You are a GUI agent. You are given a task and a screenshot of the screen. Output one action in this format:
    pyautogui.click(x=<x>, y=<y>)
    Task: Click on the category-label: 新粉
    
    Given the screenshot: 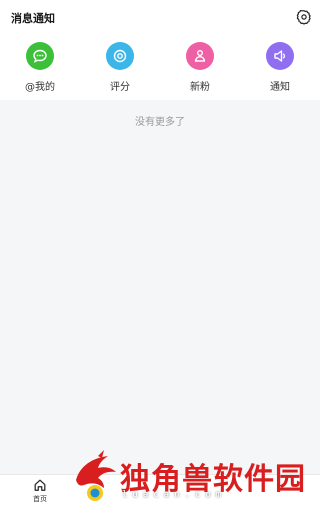 What is the action you would take?
    pyautogui.click(x=200, y=87)
    